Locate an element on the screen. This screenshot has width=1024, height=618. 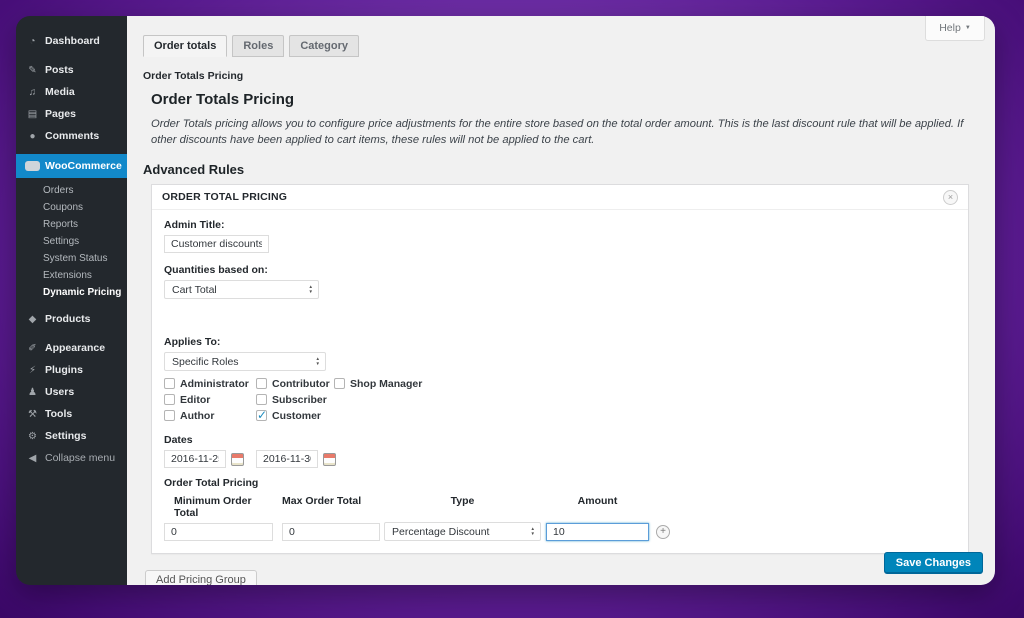
submenu-item-system-status: System Status is located at coordinates (71, 258).